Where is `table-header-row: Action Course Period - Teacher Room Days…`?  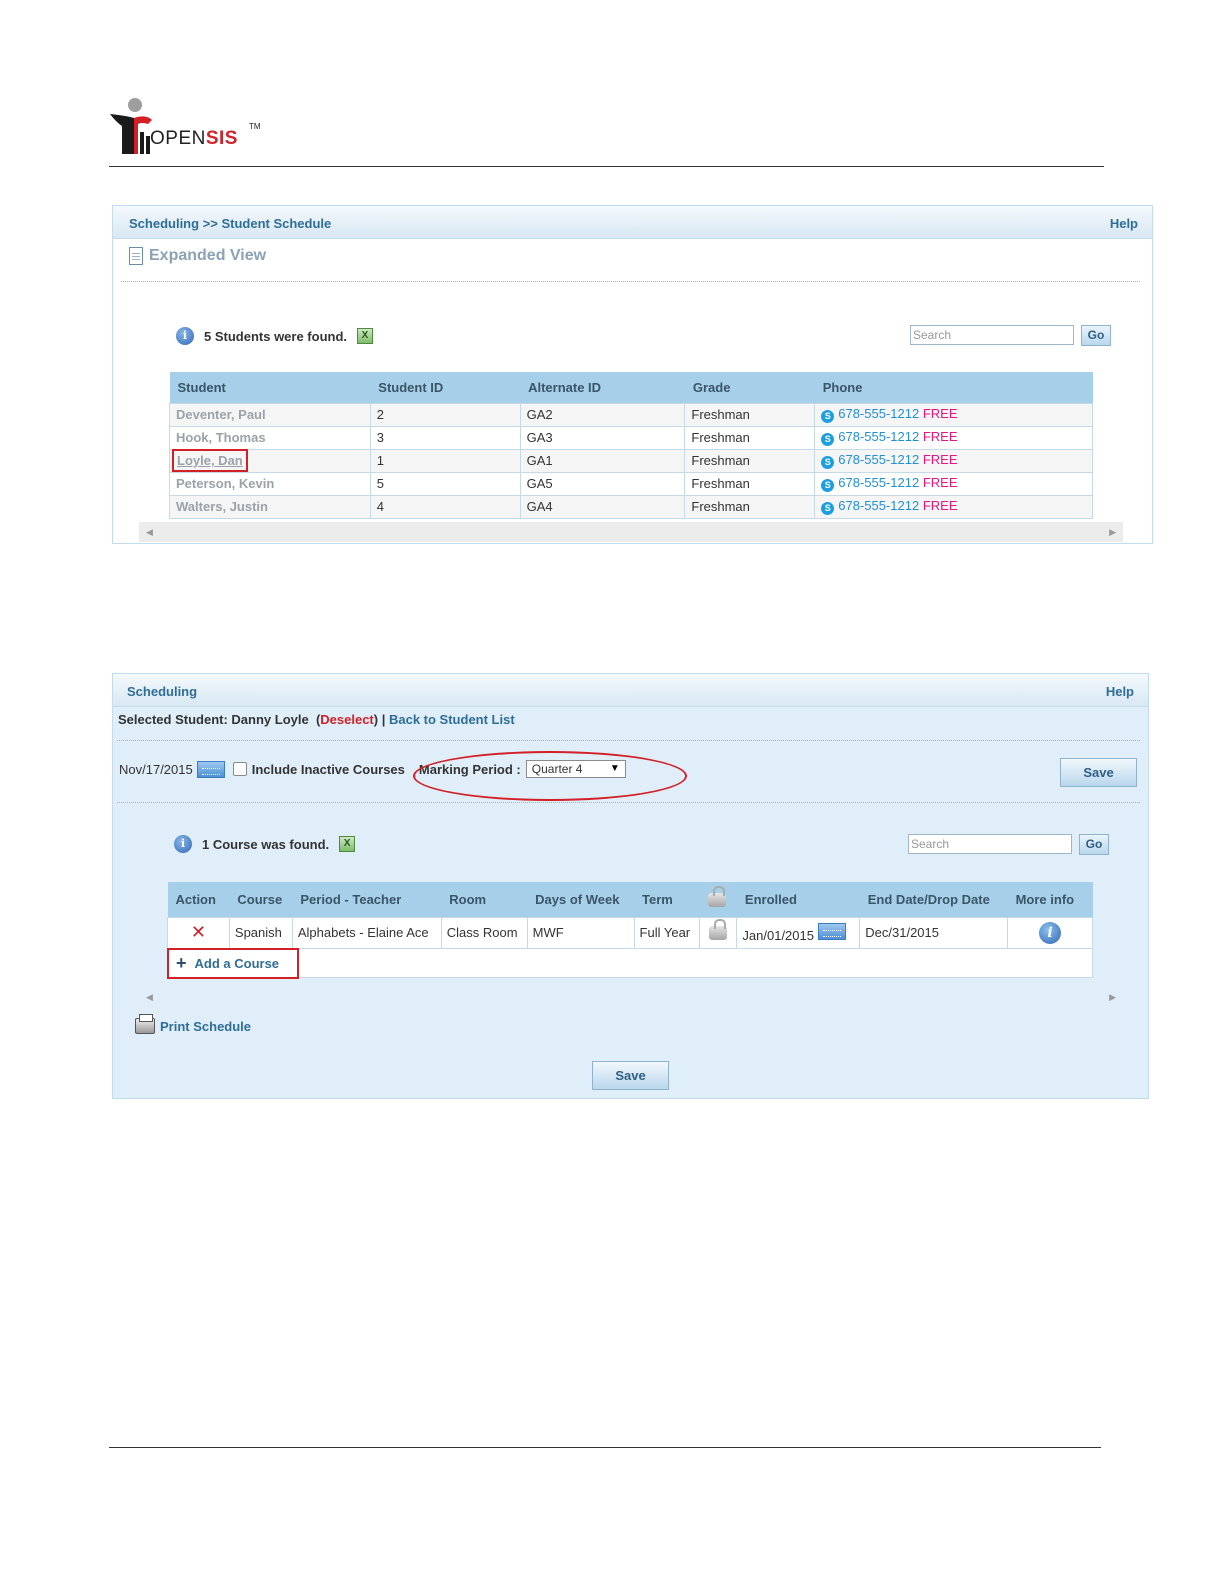 table-header-row: Action Course Period - Teacher Room Days… is located at coordinates (630, 899).